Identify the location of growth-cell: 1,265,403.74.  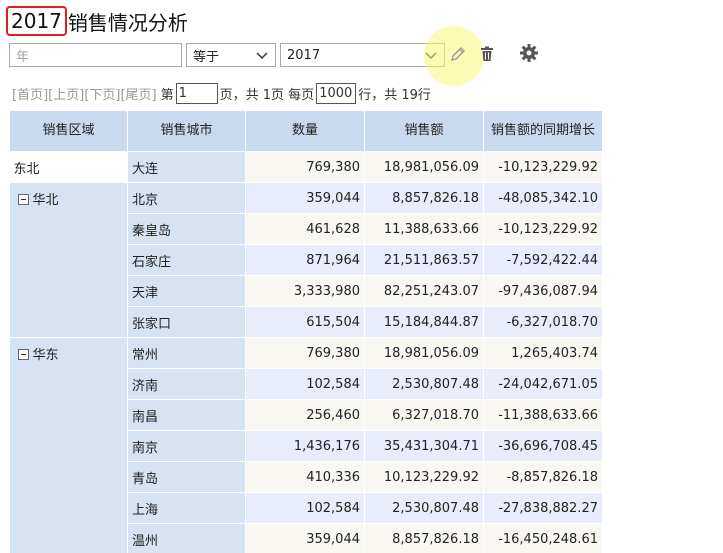
(543, 353).